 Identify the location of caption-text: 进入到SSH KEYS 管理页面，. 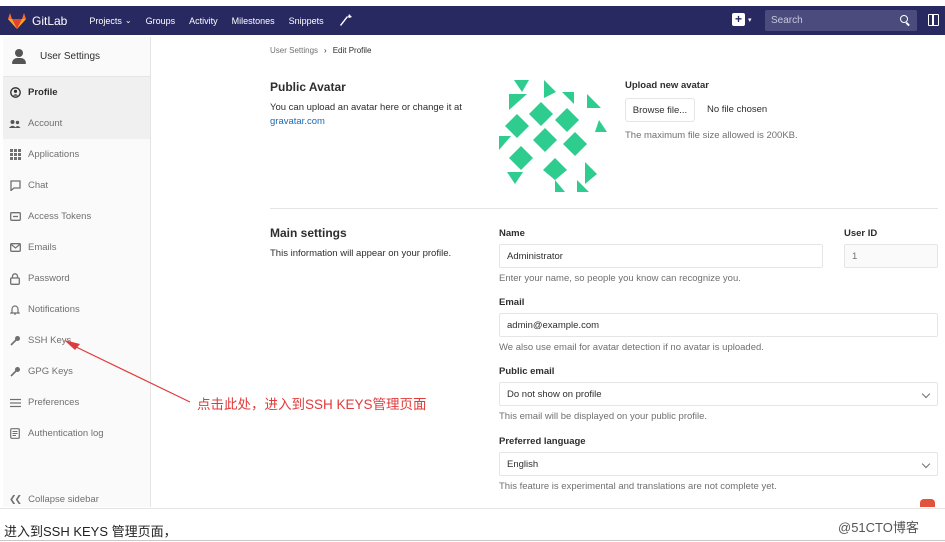
(90, 531).